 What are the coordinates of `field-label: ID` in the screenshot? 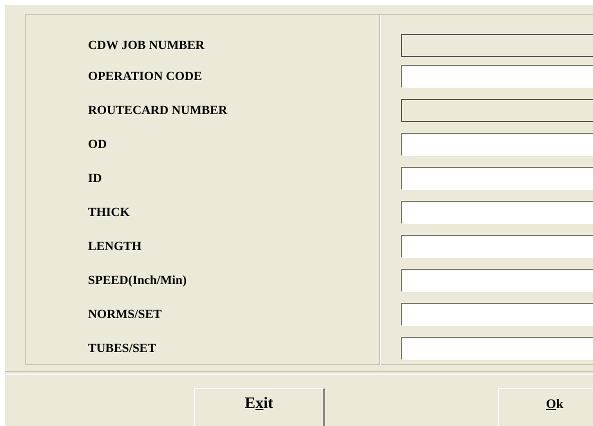 It's located at (95, 178).